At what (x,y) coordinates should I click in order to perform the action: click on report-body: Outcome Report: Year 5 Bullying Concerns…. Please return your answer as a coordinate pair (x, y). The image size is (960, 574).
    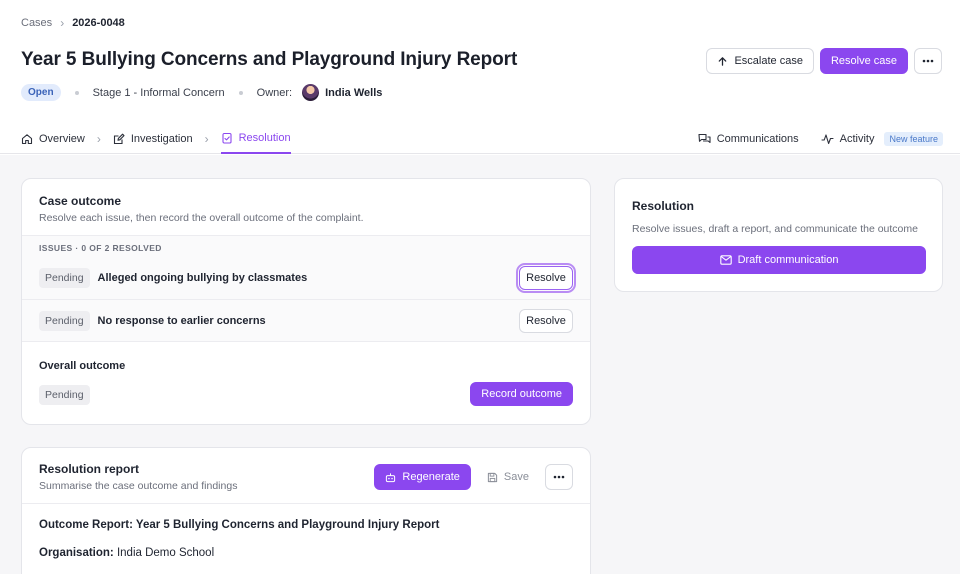
    Looking at the image, I should click on (306, 539).